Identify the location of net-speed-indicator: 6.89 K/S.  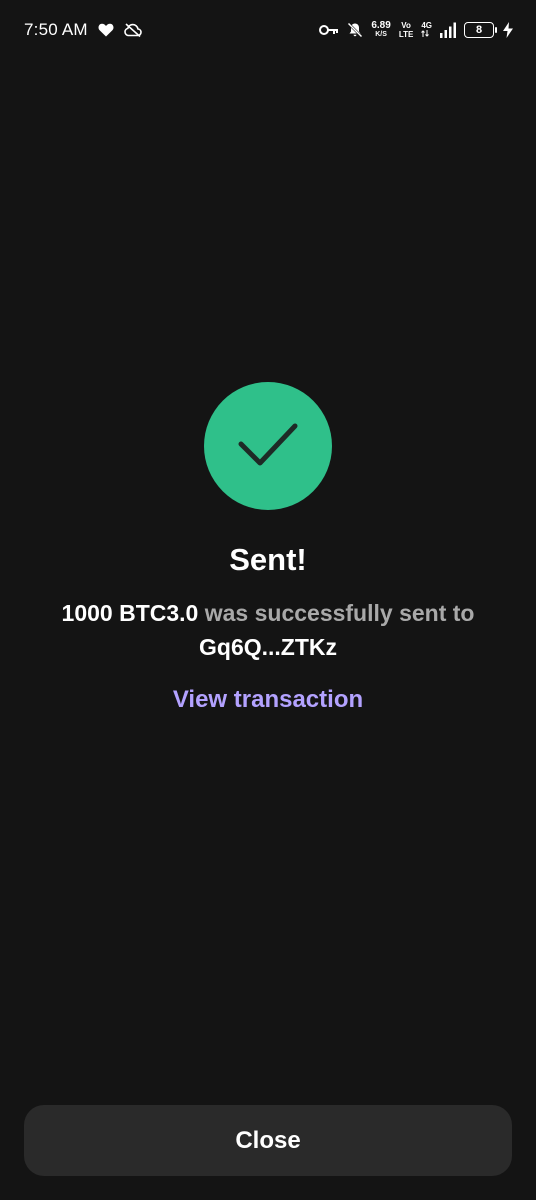
(380, 30).